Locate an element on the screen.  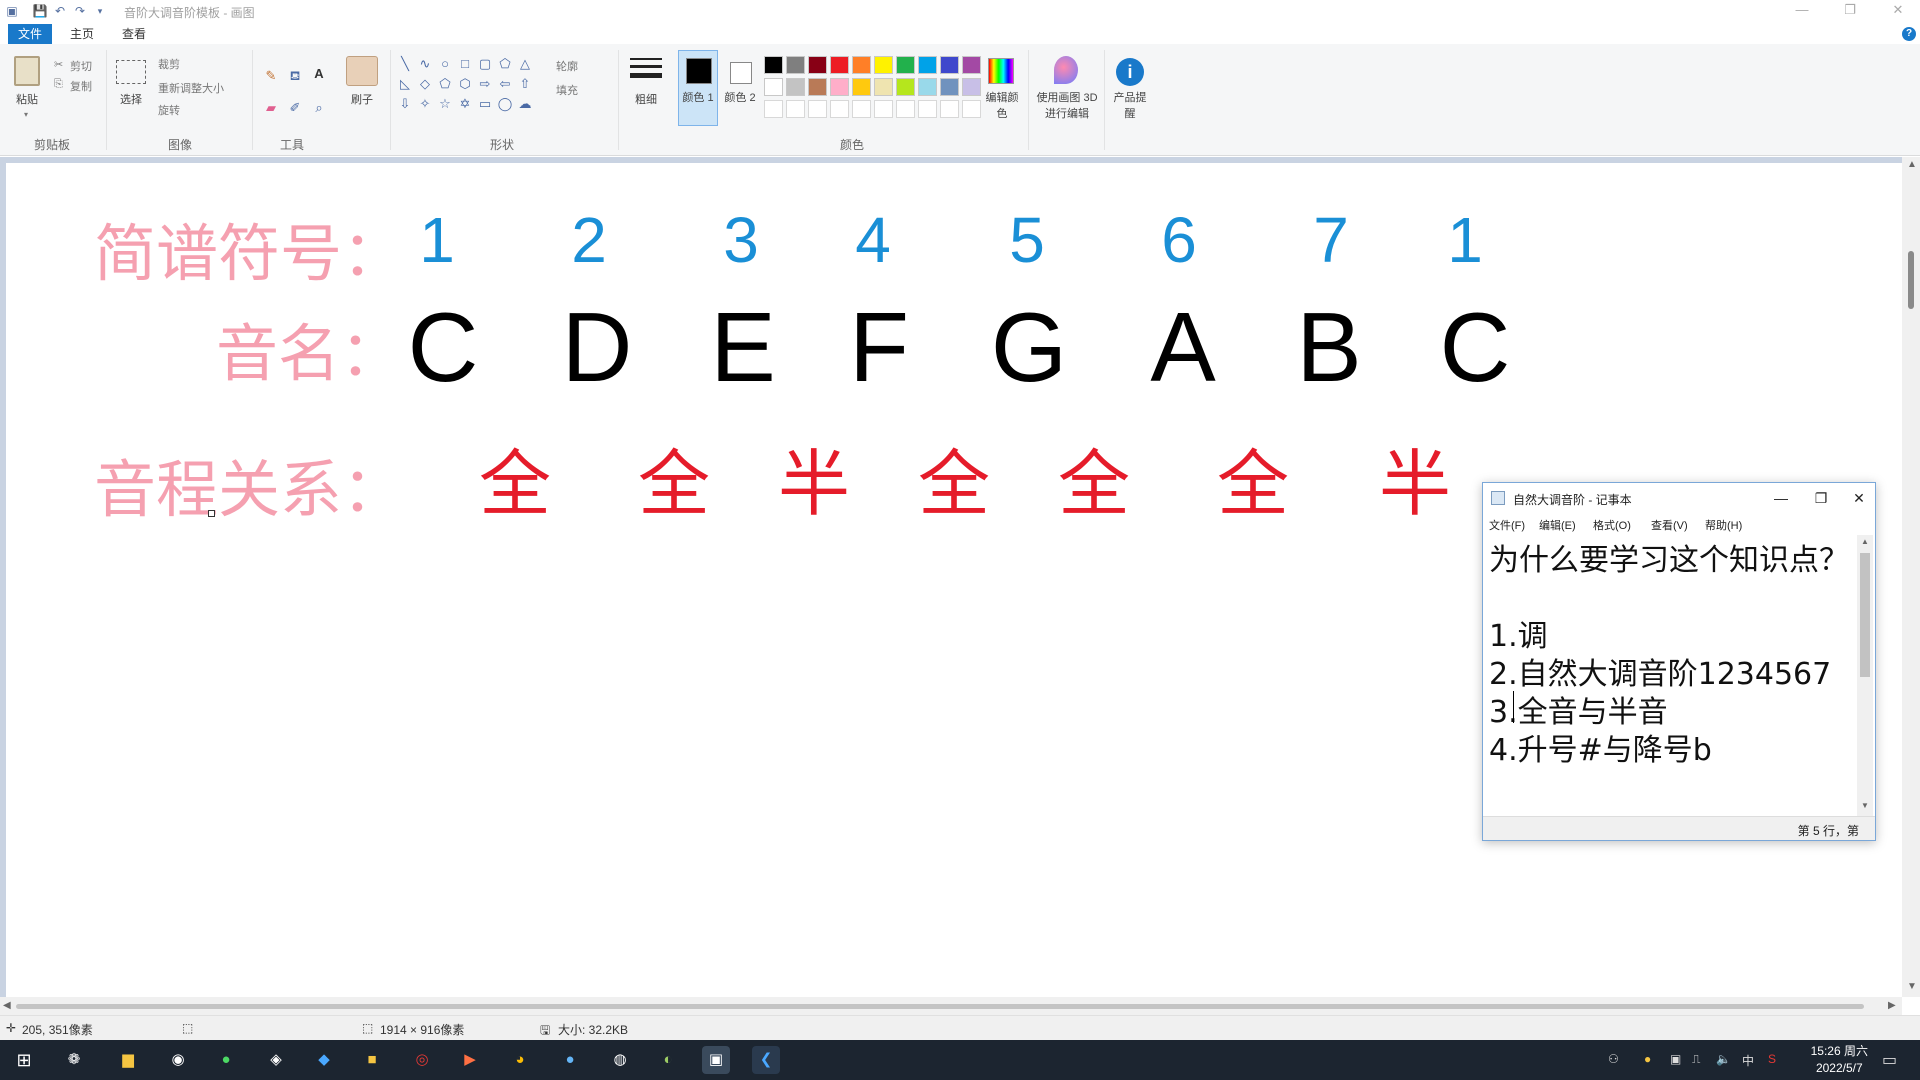
app-icon: ❁ is located at coordinates (74, 1060).